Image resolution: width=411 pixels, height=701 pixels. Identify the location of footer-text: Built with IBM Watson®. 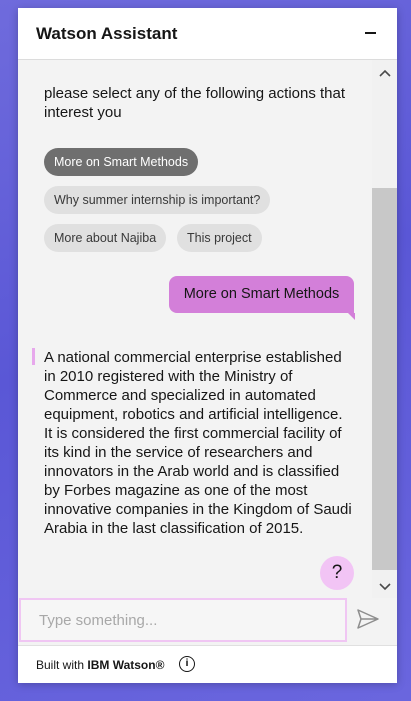
(100, 665).